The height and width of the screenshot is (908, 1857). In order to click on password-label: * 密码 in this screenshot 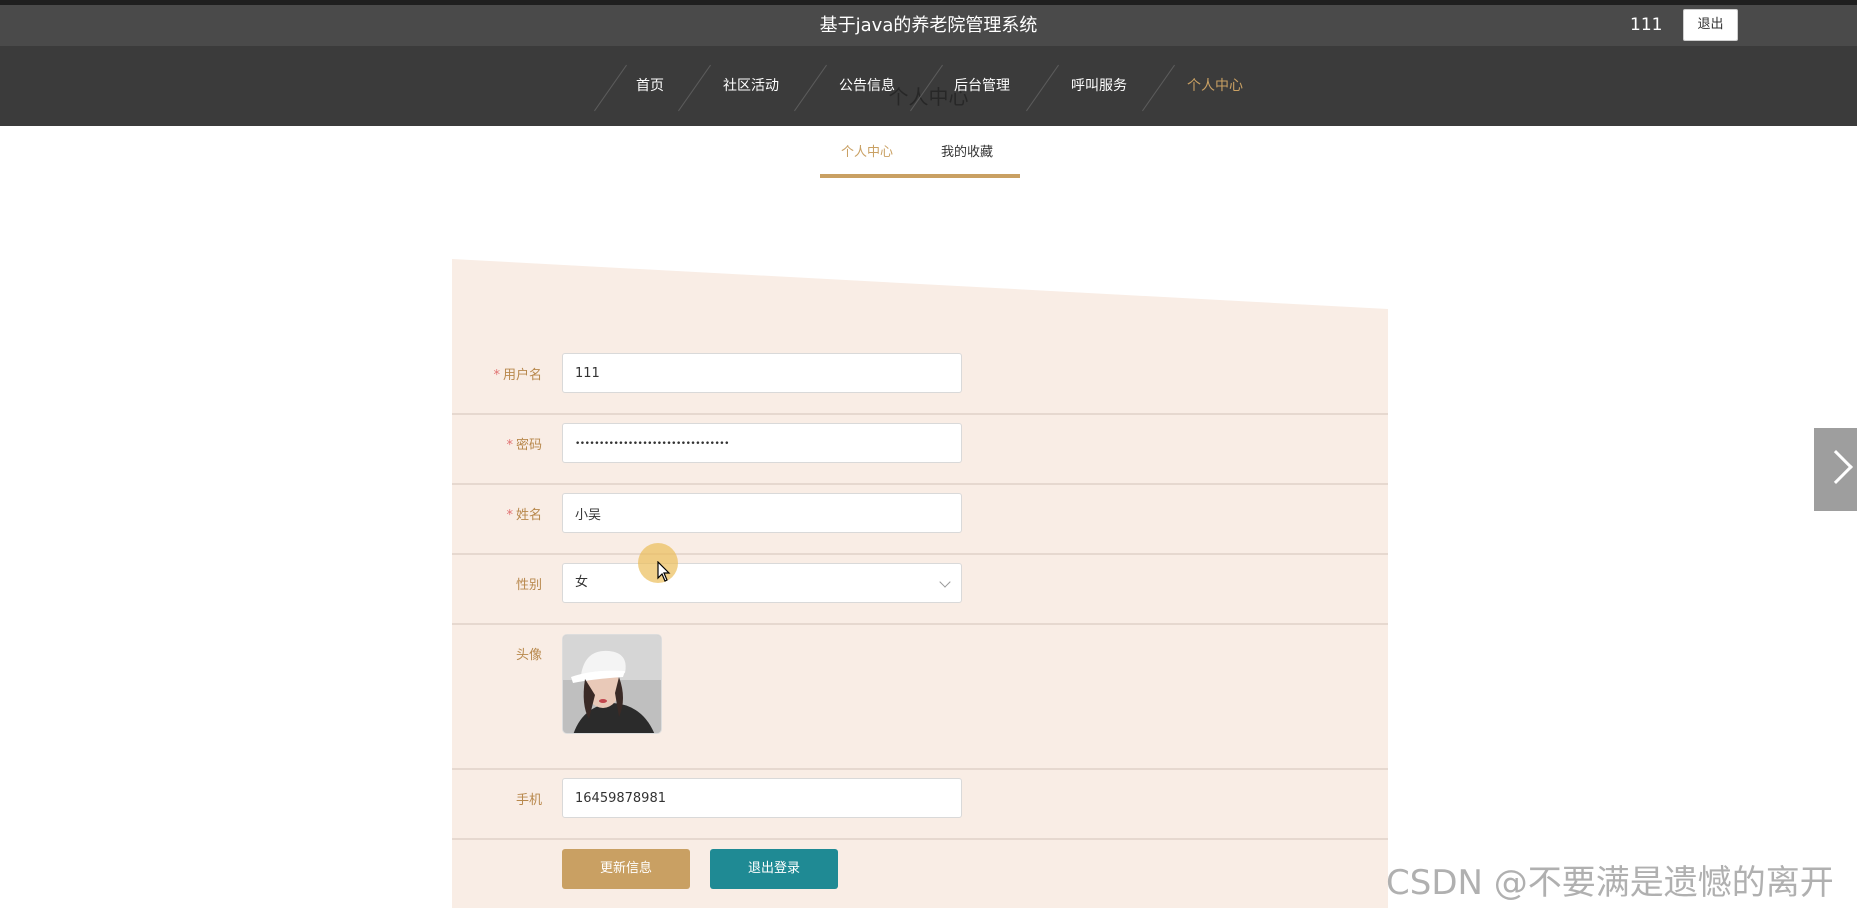, I will do `click(497, 443)`.